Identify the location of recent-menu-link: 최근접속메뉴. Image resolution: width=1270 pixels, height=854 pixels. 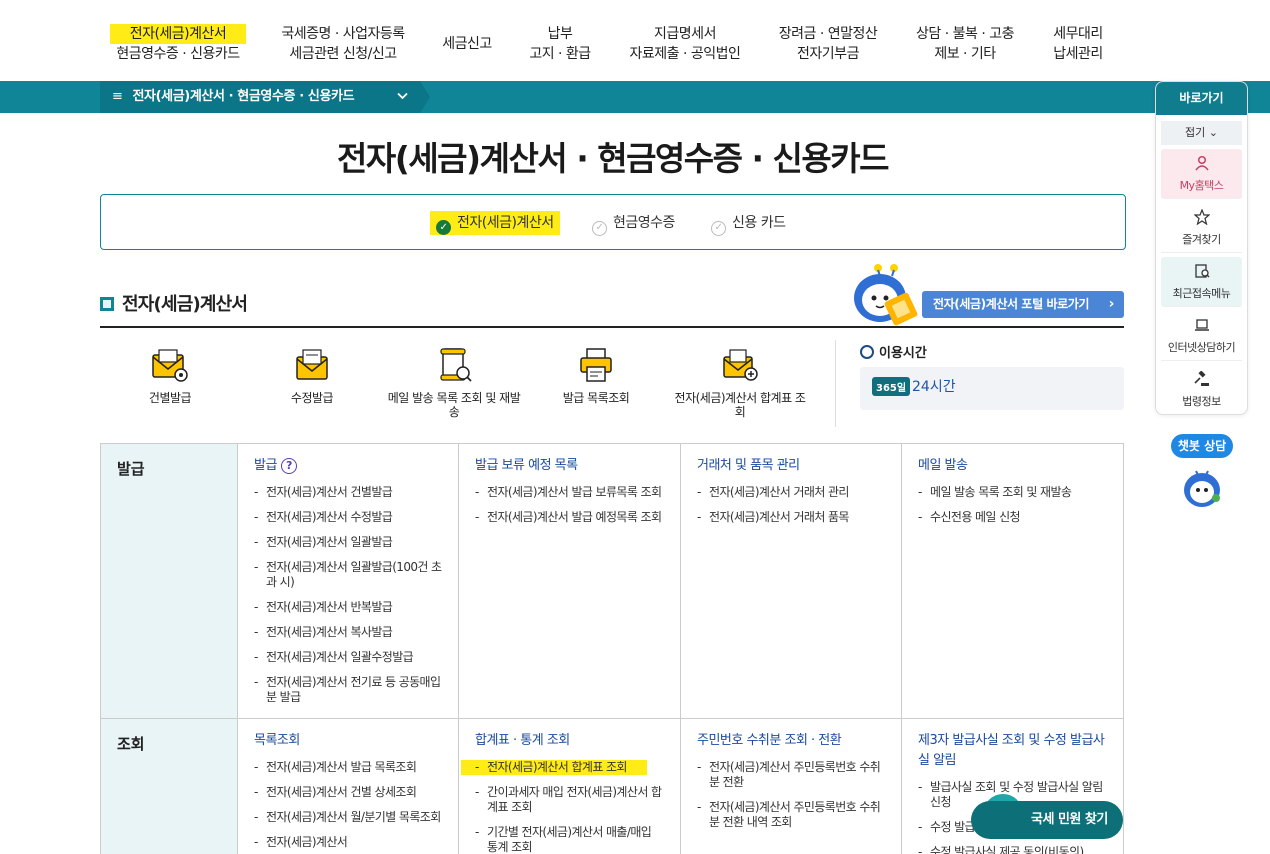
(1201, 282).